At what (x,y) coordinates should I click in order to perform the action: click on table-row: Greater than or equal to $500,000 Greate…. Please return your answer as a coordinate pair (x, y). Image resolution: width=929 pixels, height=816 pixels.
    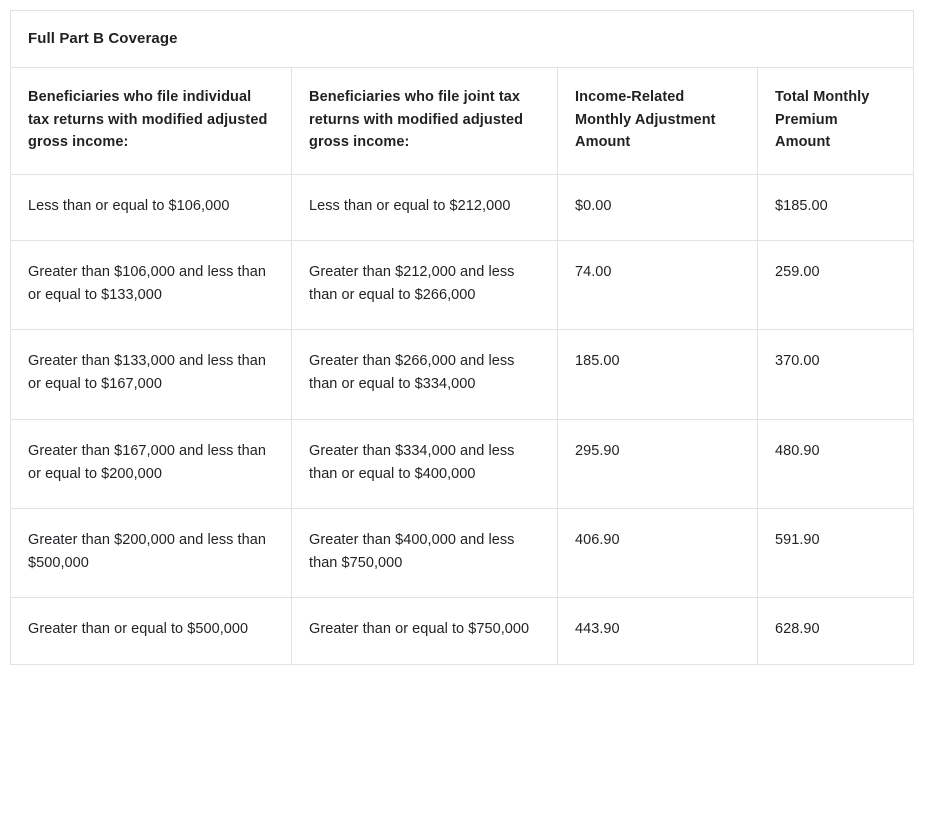
    Looking at the image, I should click on (462, 631).